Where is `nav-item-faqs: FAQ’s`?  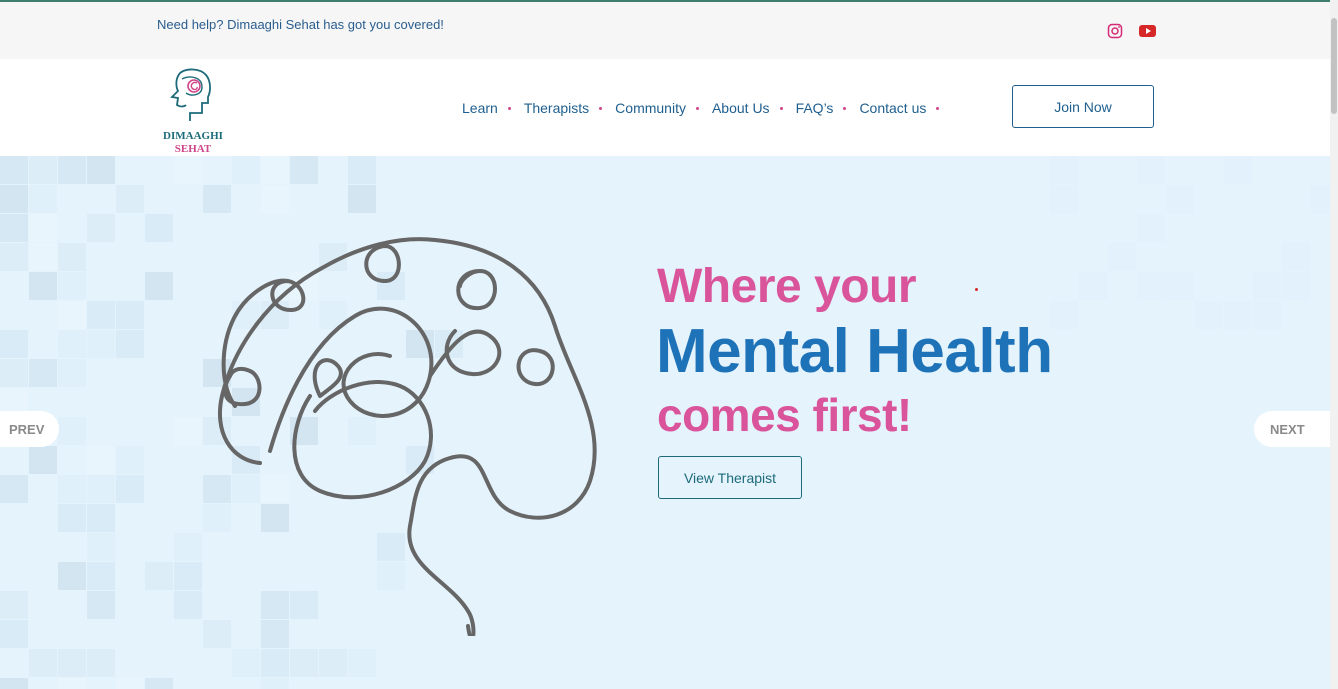 nav-item-faqs: FAQ’s is located at coordinates (828, 108).